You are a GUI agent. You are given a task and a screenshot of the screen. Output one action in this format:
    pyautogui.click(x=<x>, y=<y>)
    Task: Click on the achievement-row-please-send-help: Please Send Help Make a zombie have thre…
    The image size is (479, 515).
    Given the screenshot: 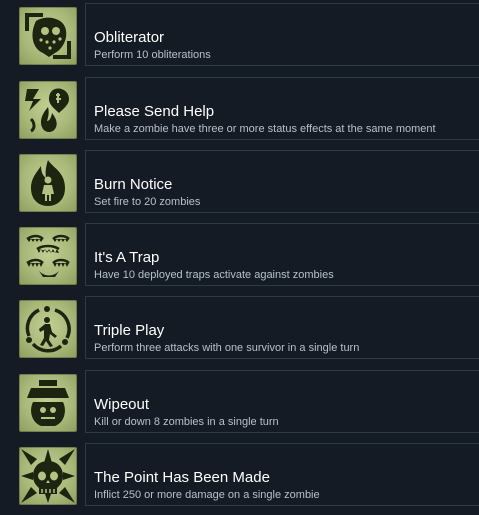 What is the action you would take?
    pyautogui.click(x=239, y=109)
    